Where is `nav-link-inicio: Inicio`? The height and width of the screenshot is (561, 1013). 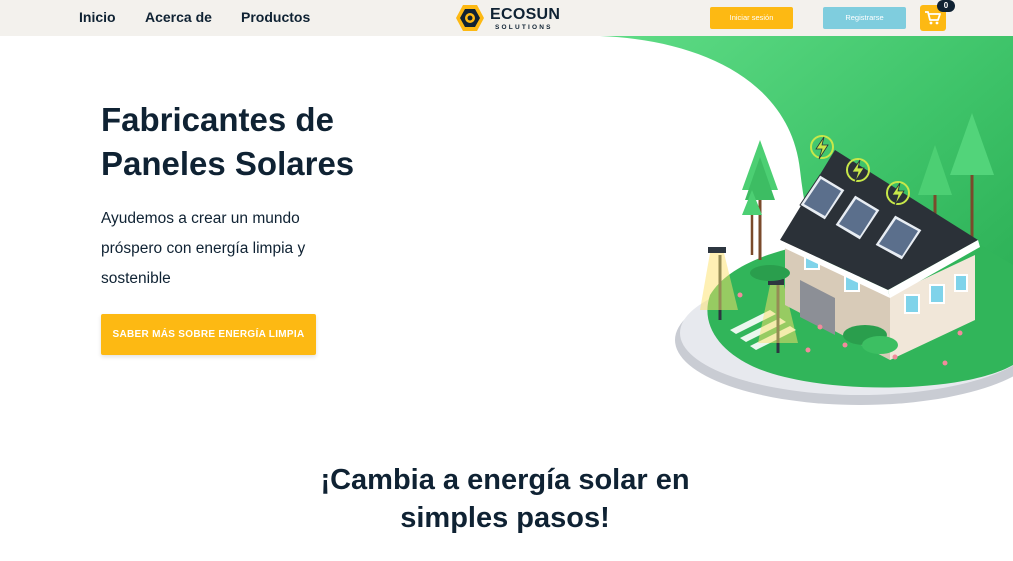
nav-link-inicio: Inicio is located at coordinates (97, 17).